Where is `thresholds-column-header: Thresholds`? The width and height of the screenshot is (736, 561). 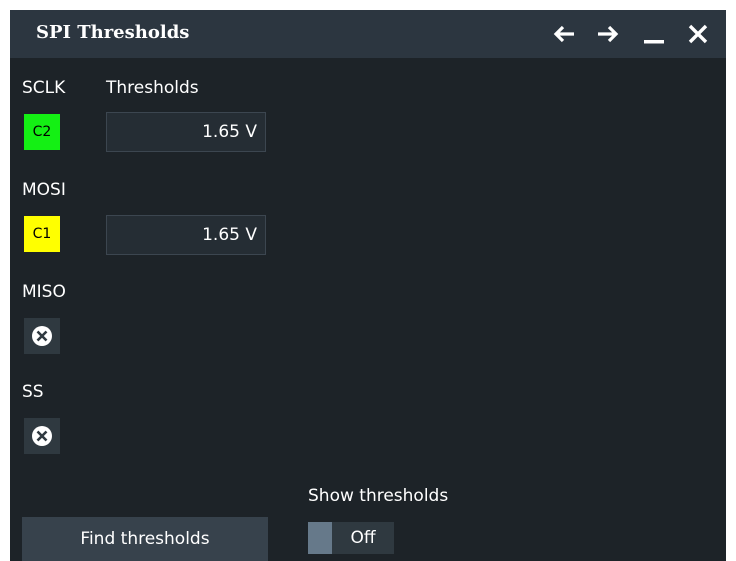
thresholds-column-header: Thresholds is located at coordinates (152, 88).